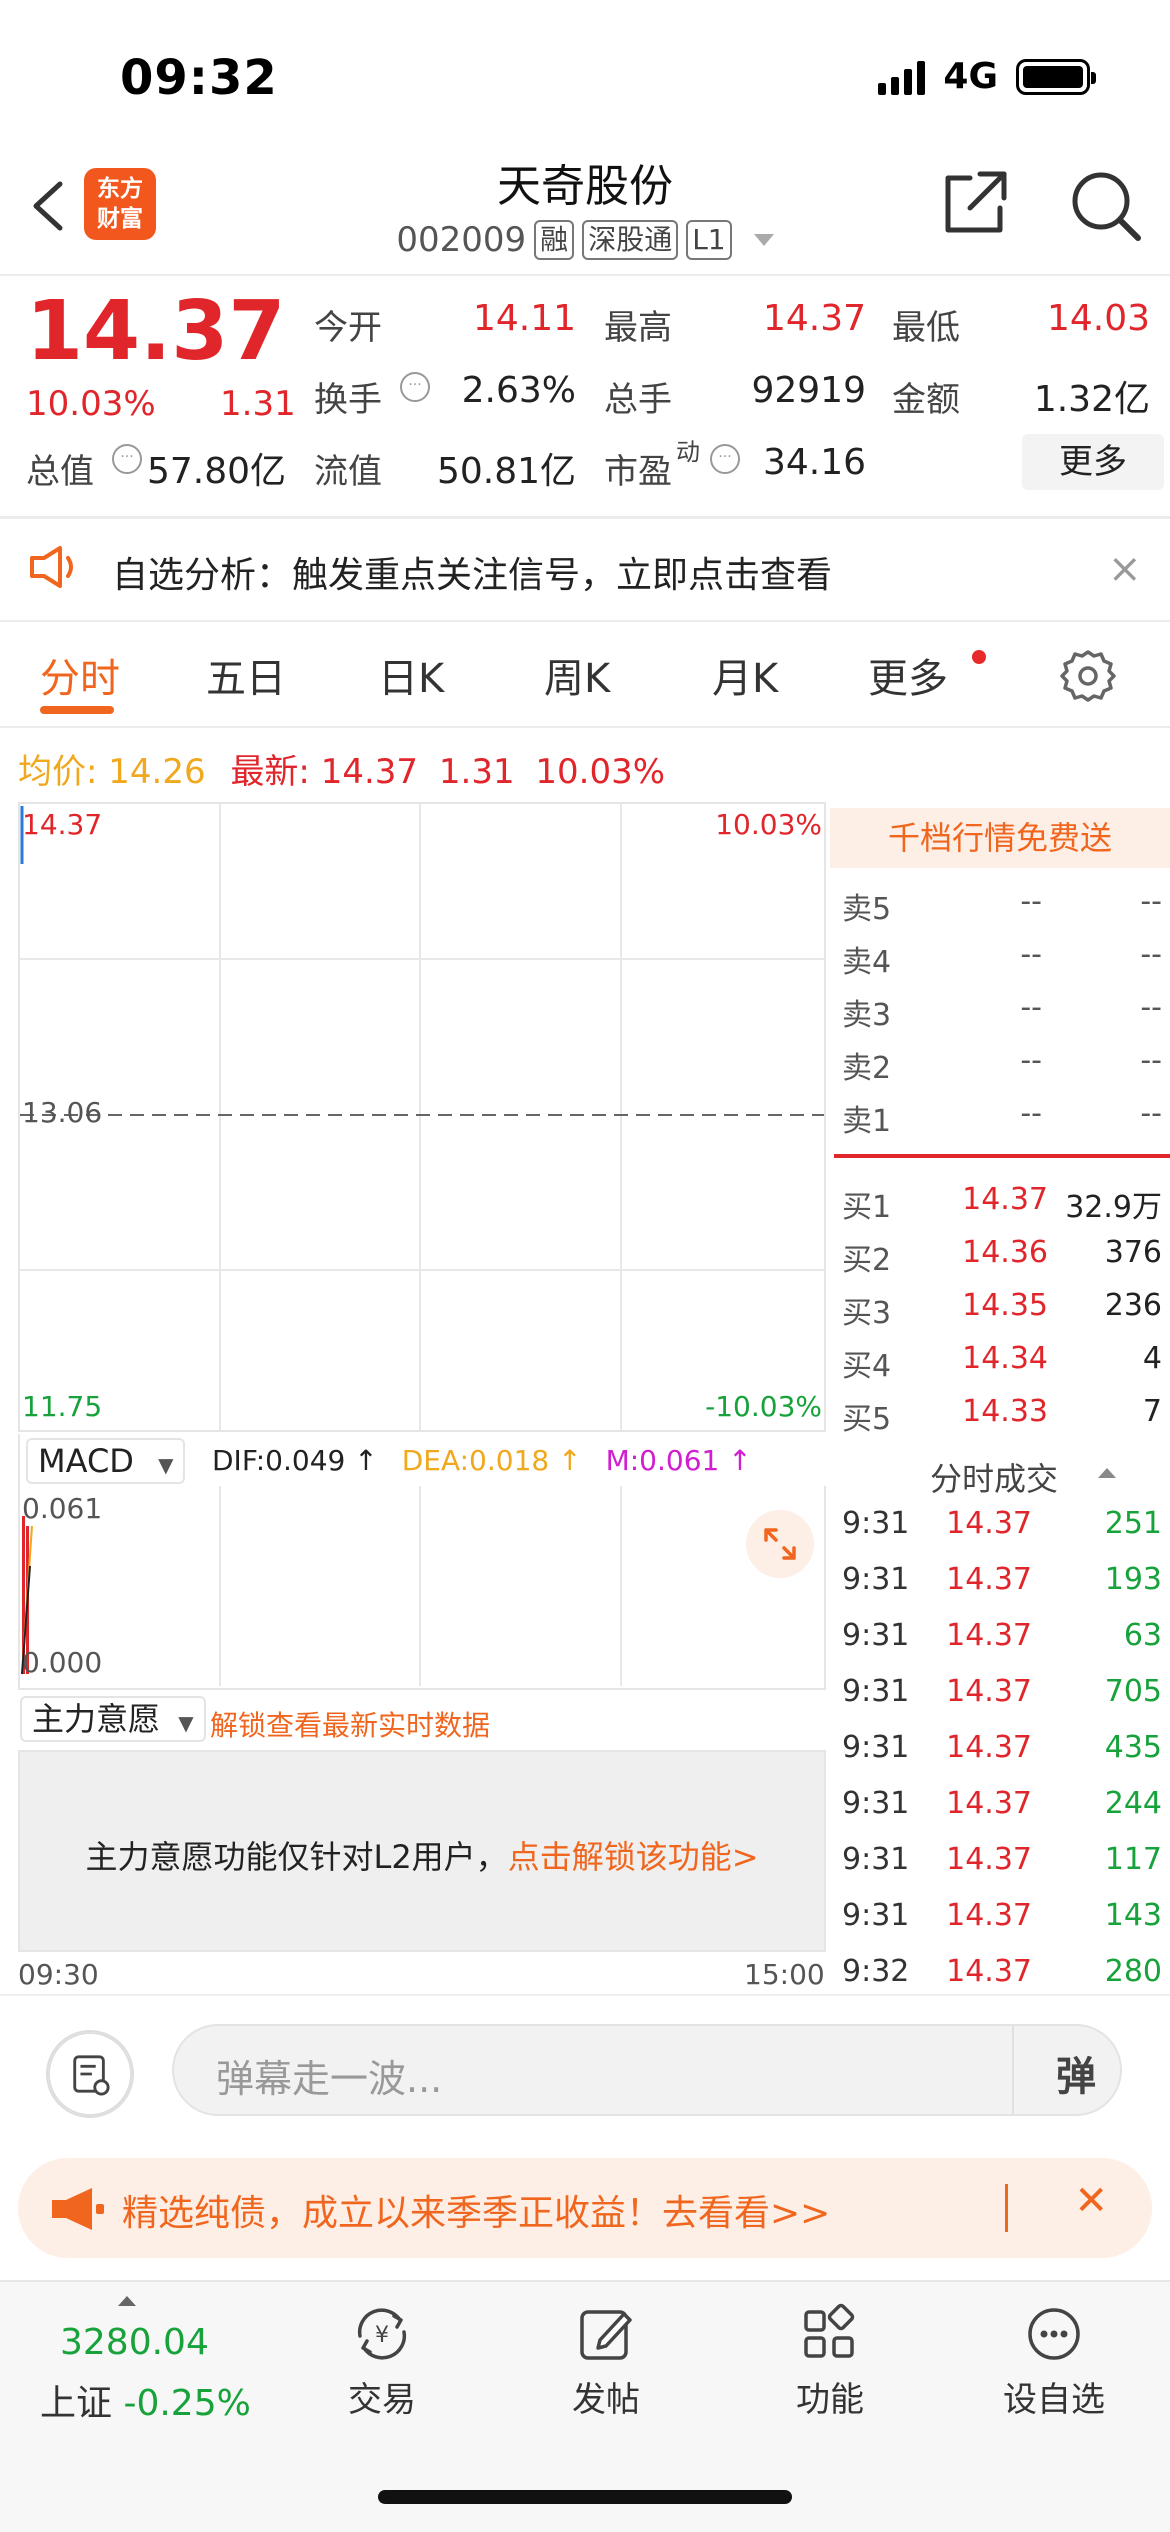  What do you see at coordinates (350, 1724) in the screenshot?
I see `unlock-link: 解锁查看最新实时数据` at bounding box center [350, 1724].